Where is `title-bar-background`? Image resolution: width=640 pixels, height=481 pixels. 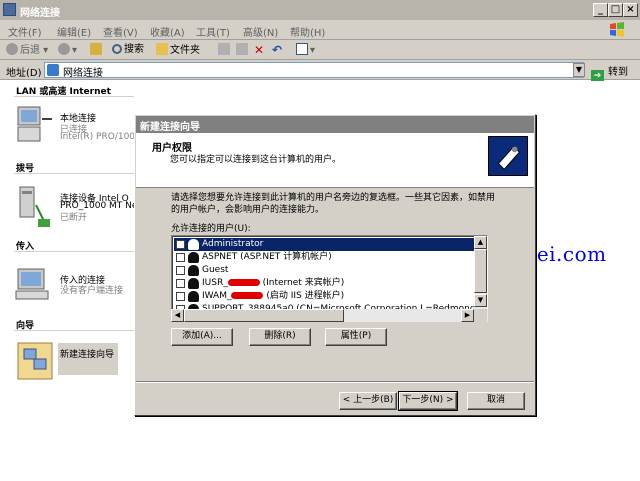 title-bar-background is located at coordinates (320, 10).